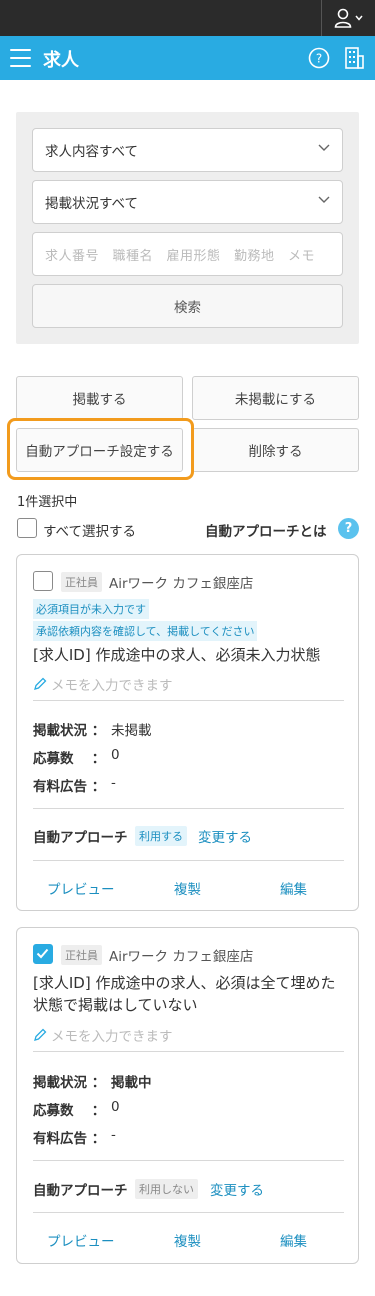 The height and width of the screenshot is (1296, 375). Describe the element at coordinates (275, 450) in the screenshot. I see `delete-button: 削除する` at that location.